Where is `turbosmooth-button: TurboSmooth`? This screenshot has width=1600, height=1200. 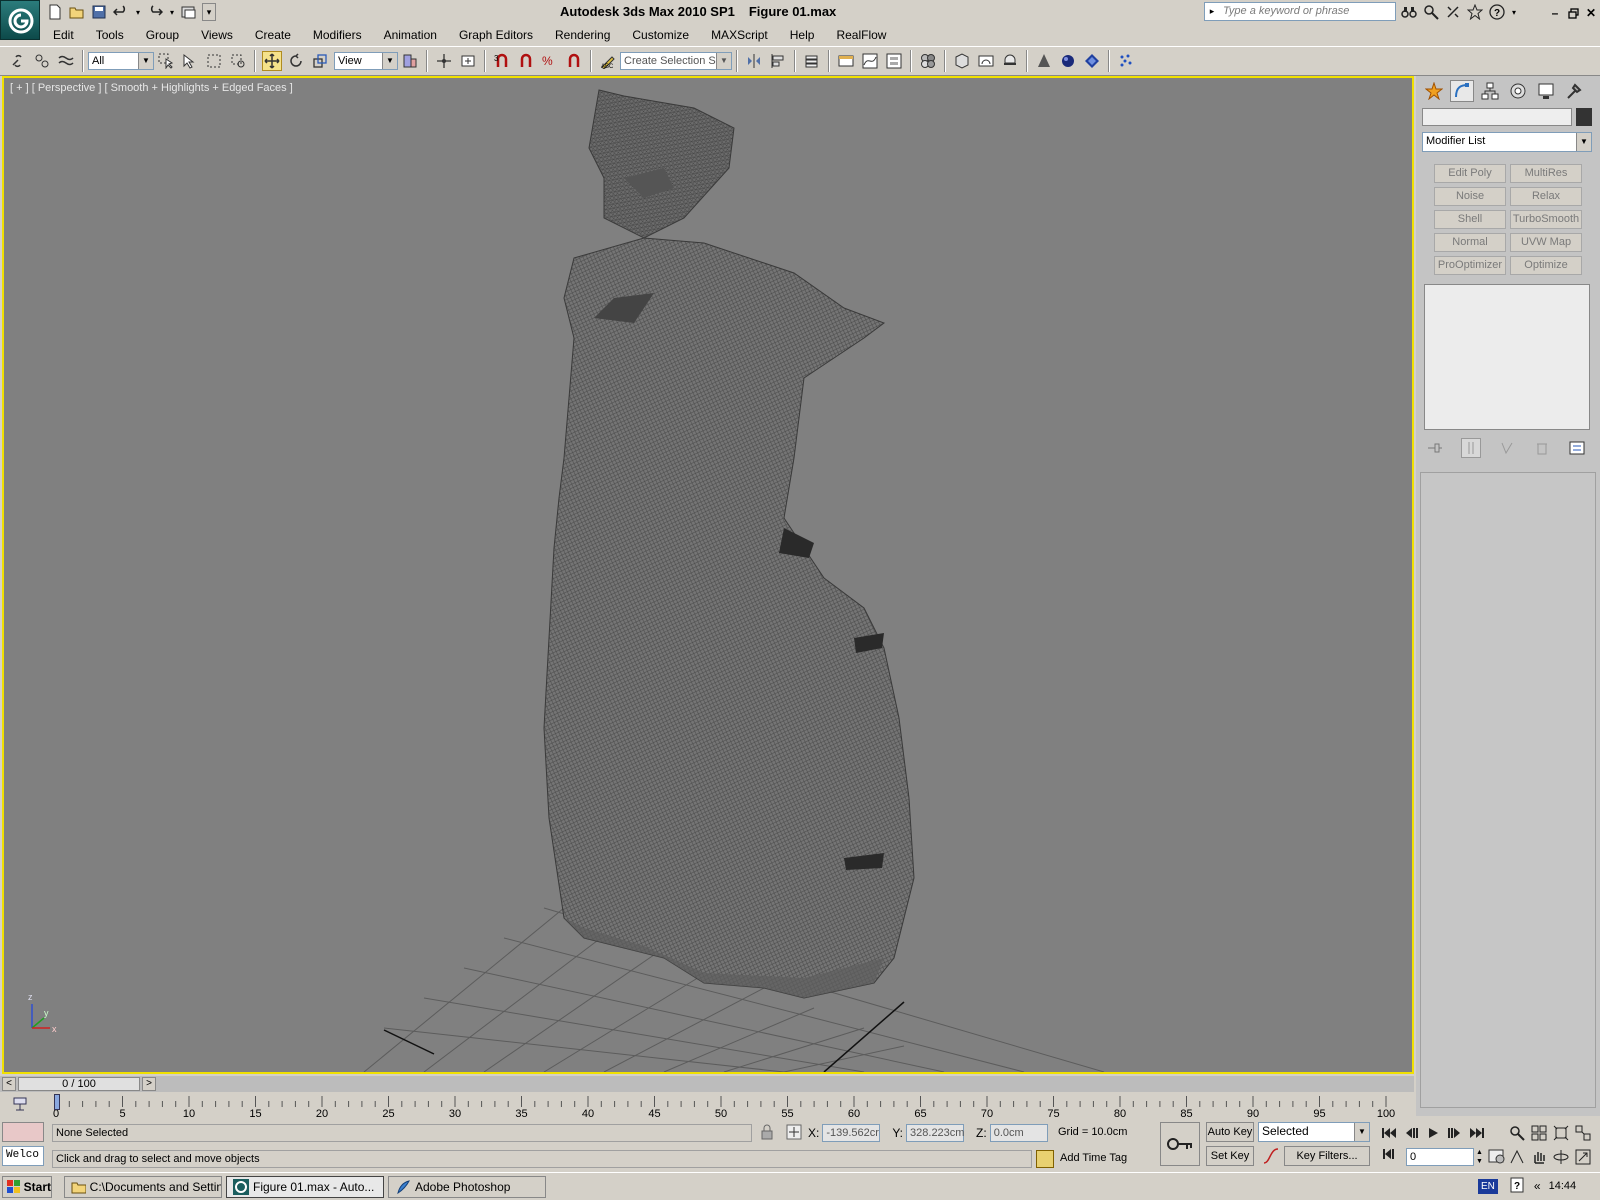 turbosmooth-button: TurboSmooth is located at coordinates (1546, 219).